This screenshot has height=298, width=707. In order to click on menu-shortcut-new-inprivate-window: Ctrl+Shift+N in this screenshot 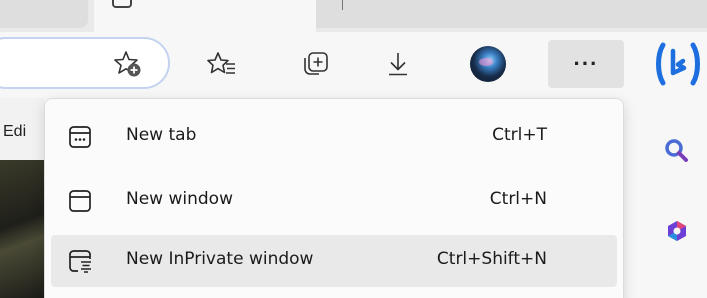, I will do `click(491, 259)`.